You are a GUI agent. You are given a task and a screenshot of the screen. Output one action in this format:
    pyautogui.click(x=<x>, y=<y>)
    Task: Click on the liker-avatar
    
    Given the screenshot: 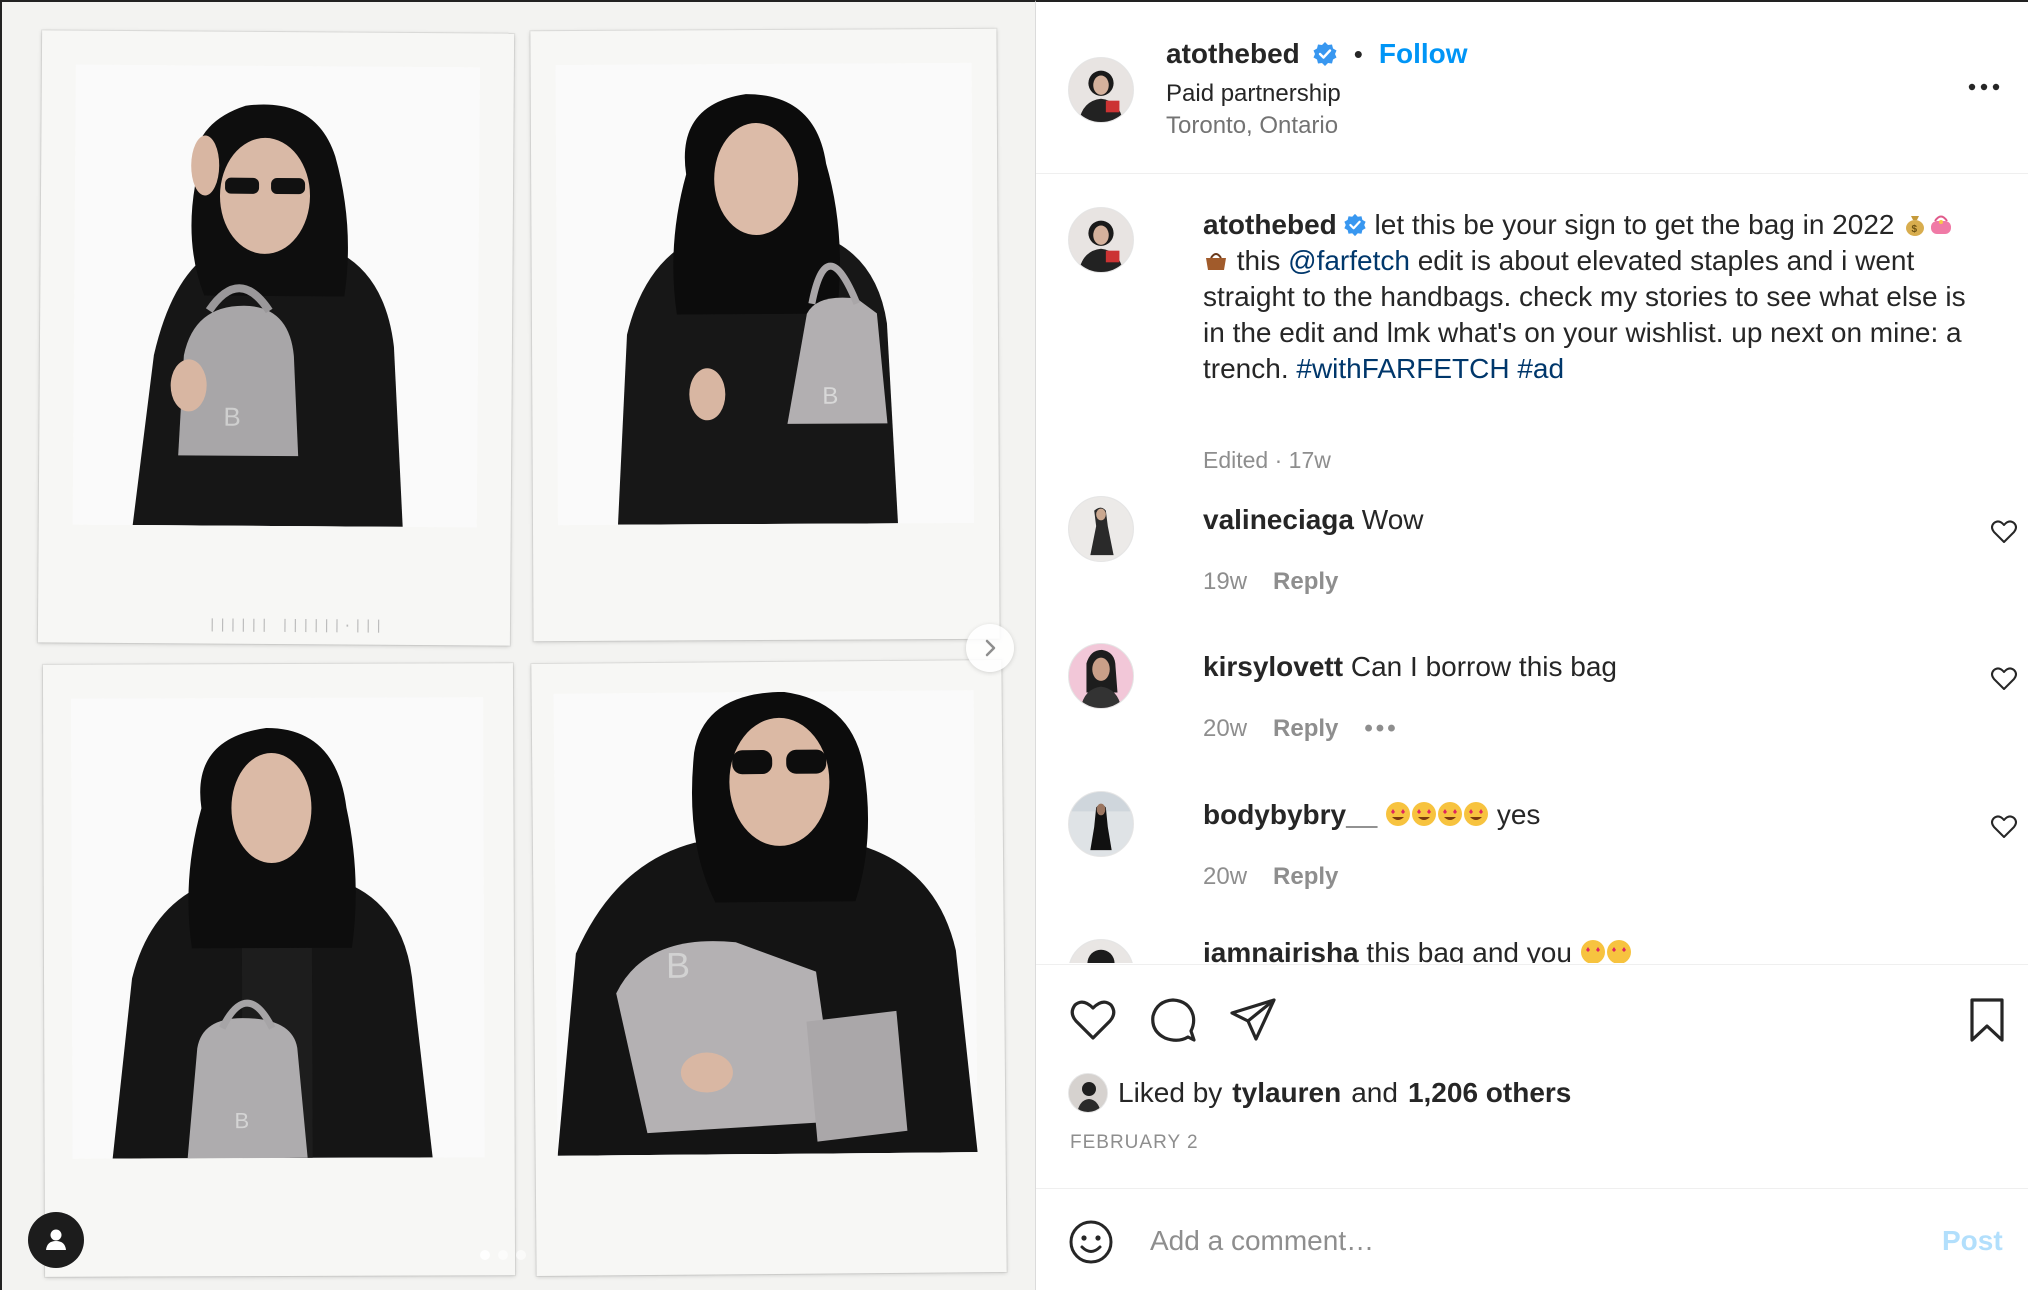 What is the action you would take?
    pyautogui.click(x=1088, y=1093)
    